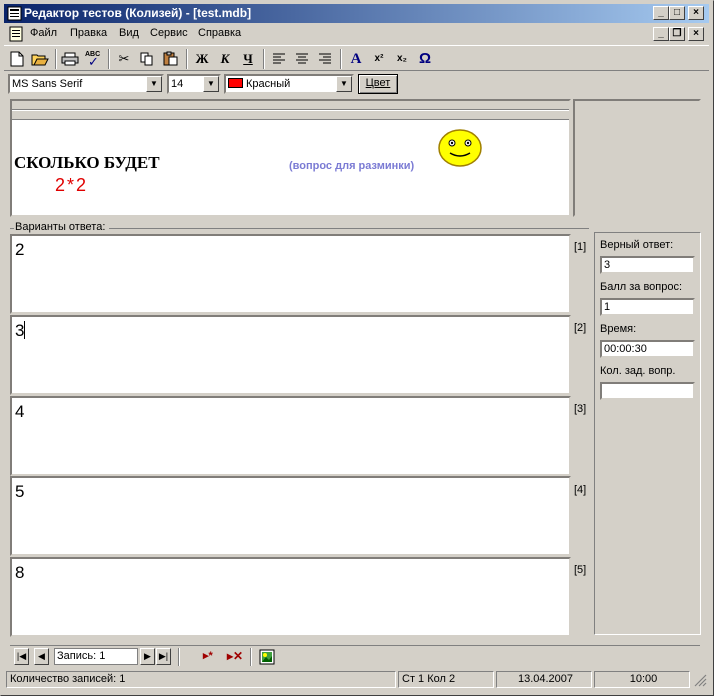  I want to click on document-icon, so click(16, 34).